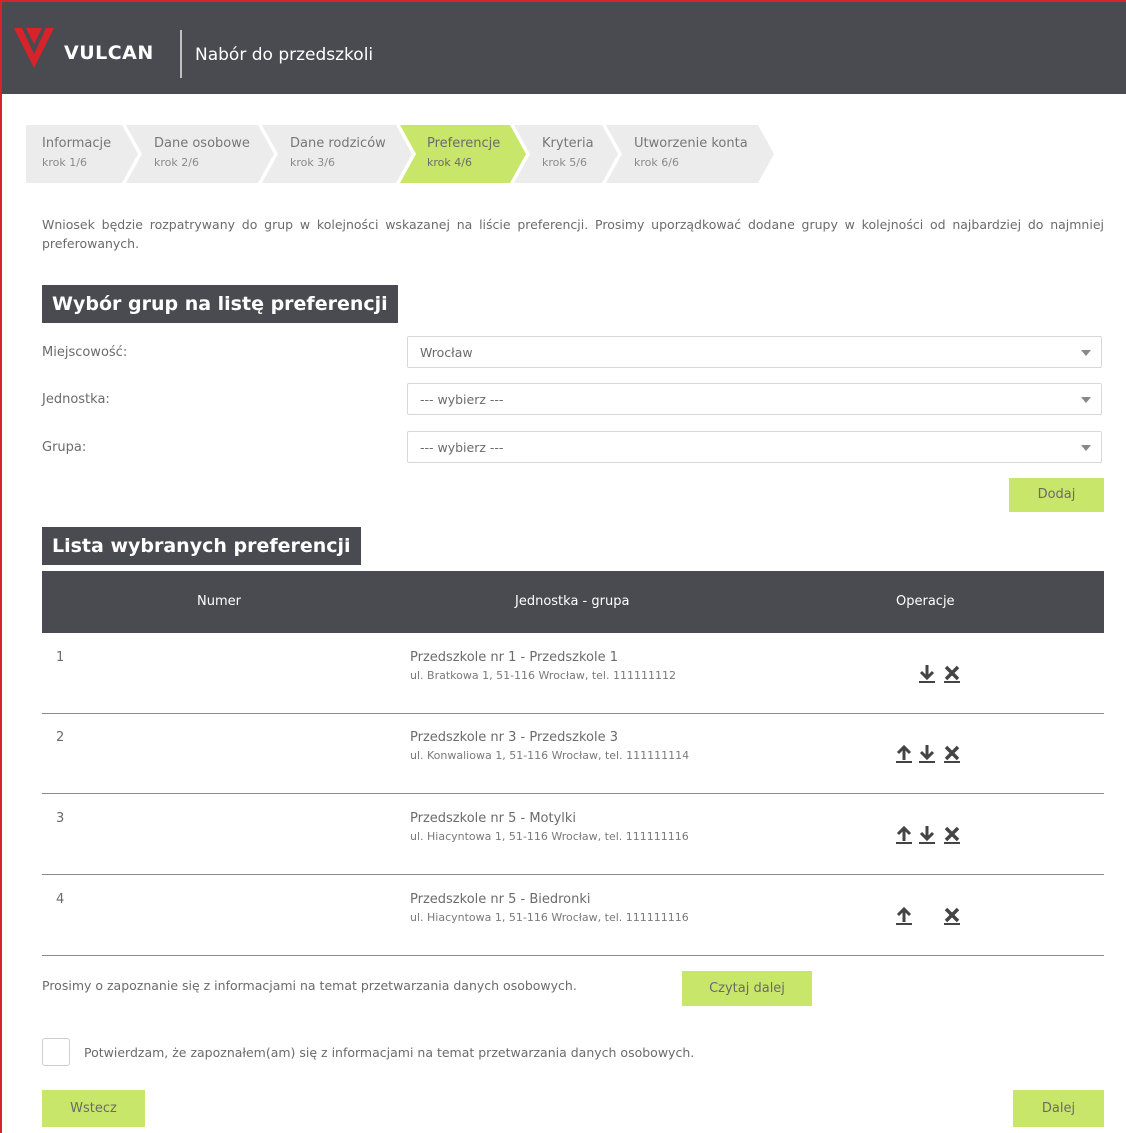  Describe the element at coordinates (93, 1108) in the screenshot. I see `back-button: Wstecz` at that location.